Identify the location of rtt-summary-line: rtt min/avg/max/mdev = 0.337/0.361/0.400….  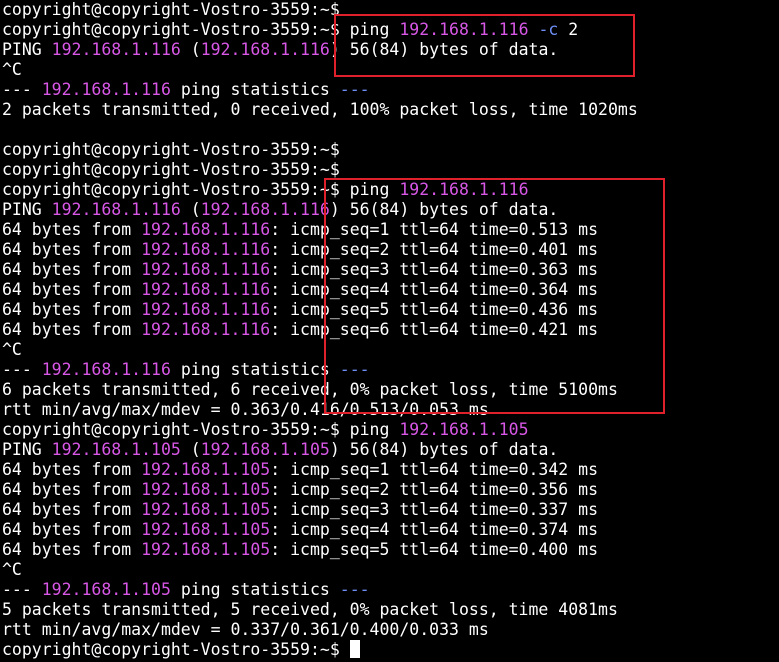
(320, 630).